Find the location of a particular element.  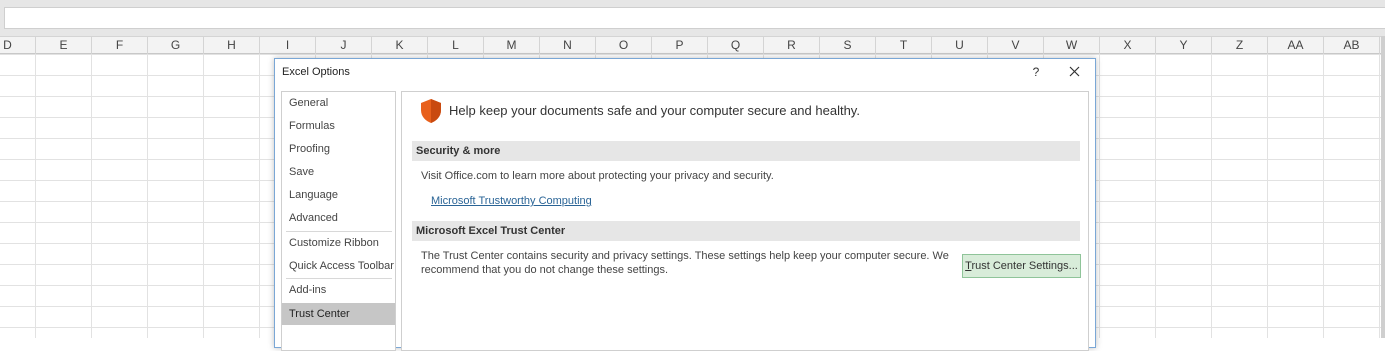

column-header: Z is located at coordinates (1240, 46).